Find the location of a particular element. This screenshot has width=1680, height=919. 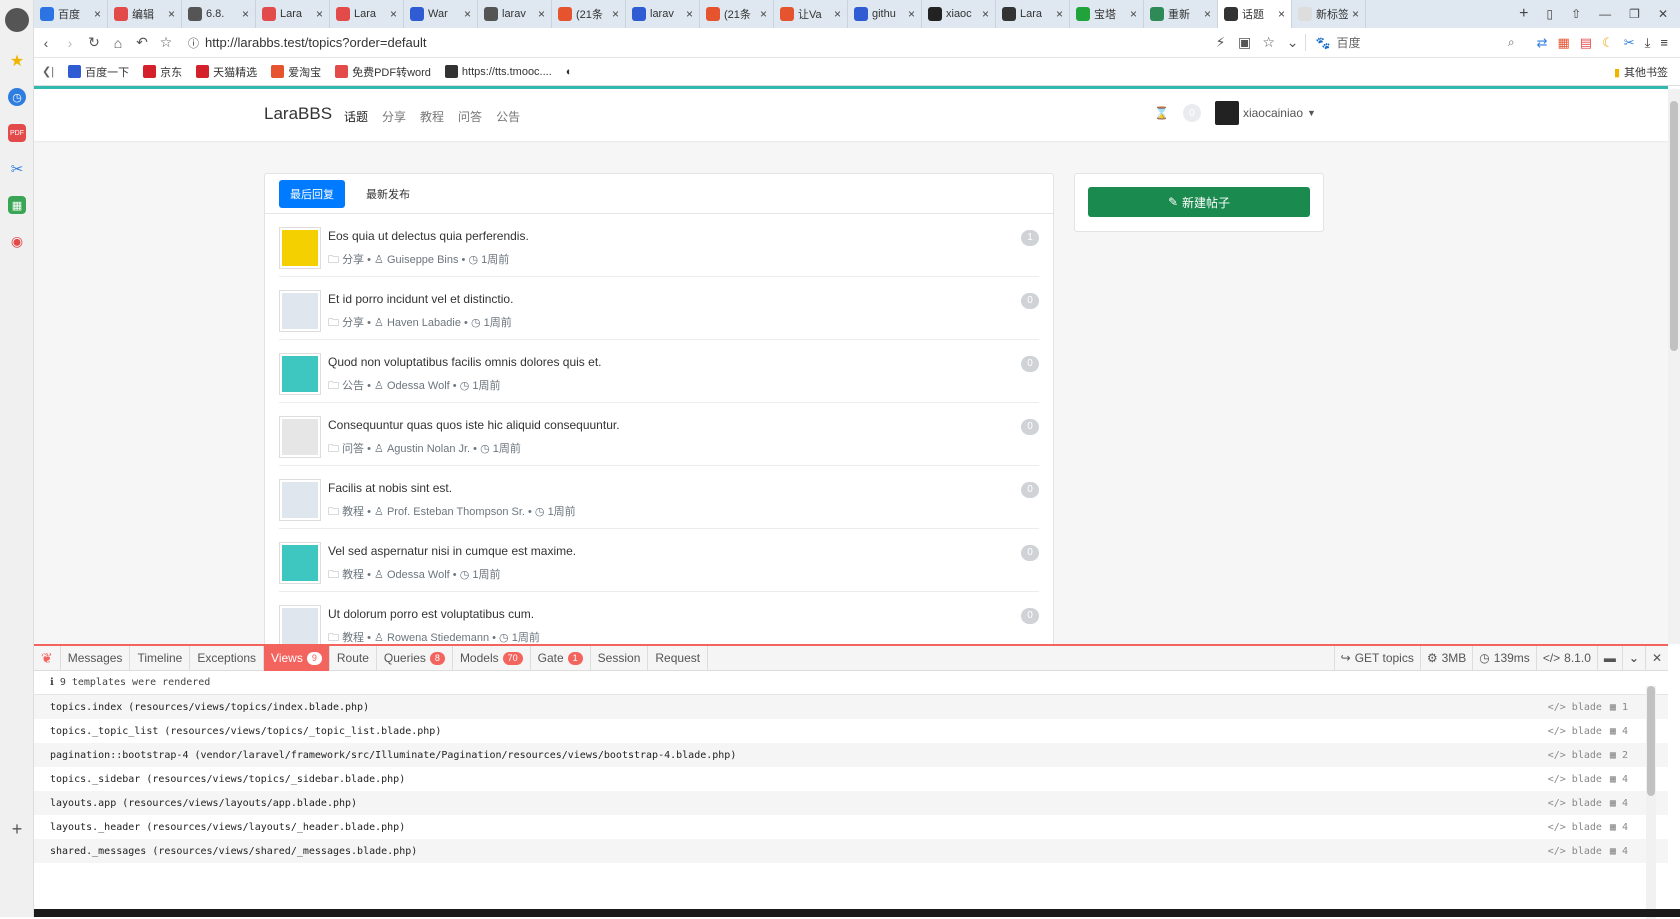

browser-tab: 话题 × is located at coordinates (1255, 14).